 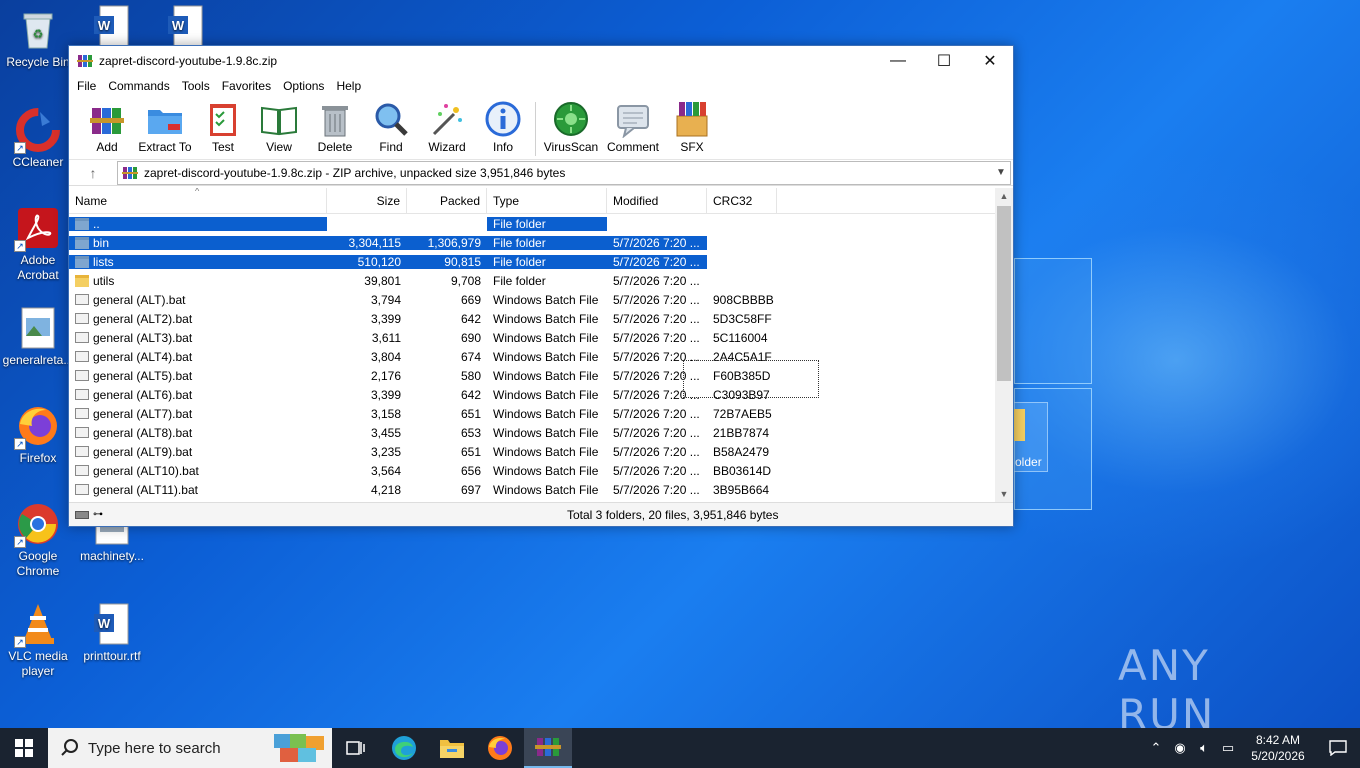 I want to click on desktop-icon-google-chrome: ↗ Google Chrome, so click(x=38, y=540).